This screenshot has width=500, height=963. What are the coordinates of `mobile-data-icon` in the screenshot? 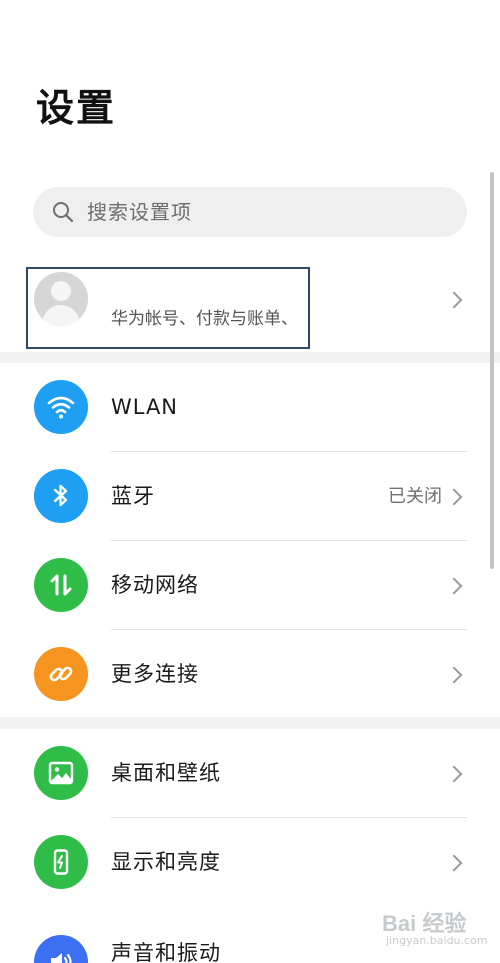 It's located at (61, 585).